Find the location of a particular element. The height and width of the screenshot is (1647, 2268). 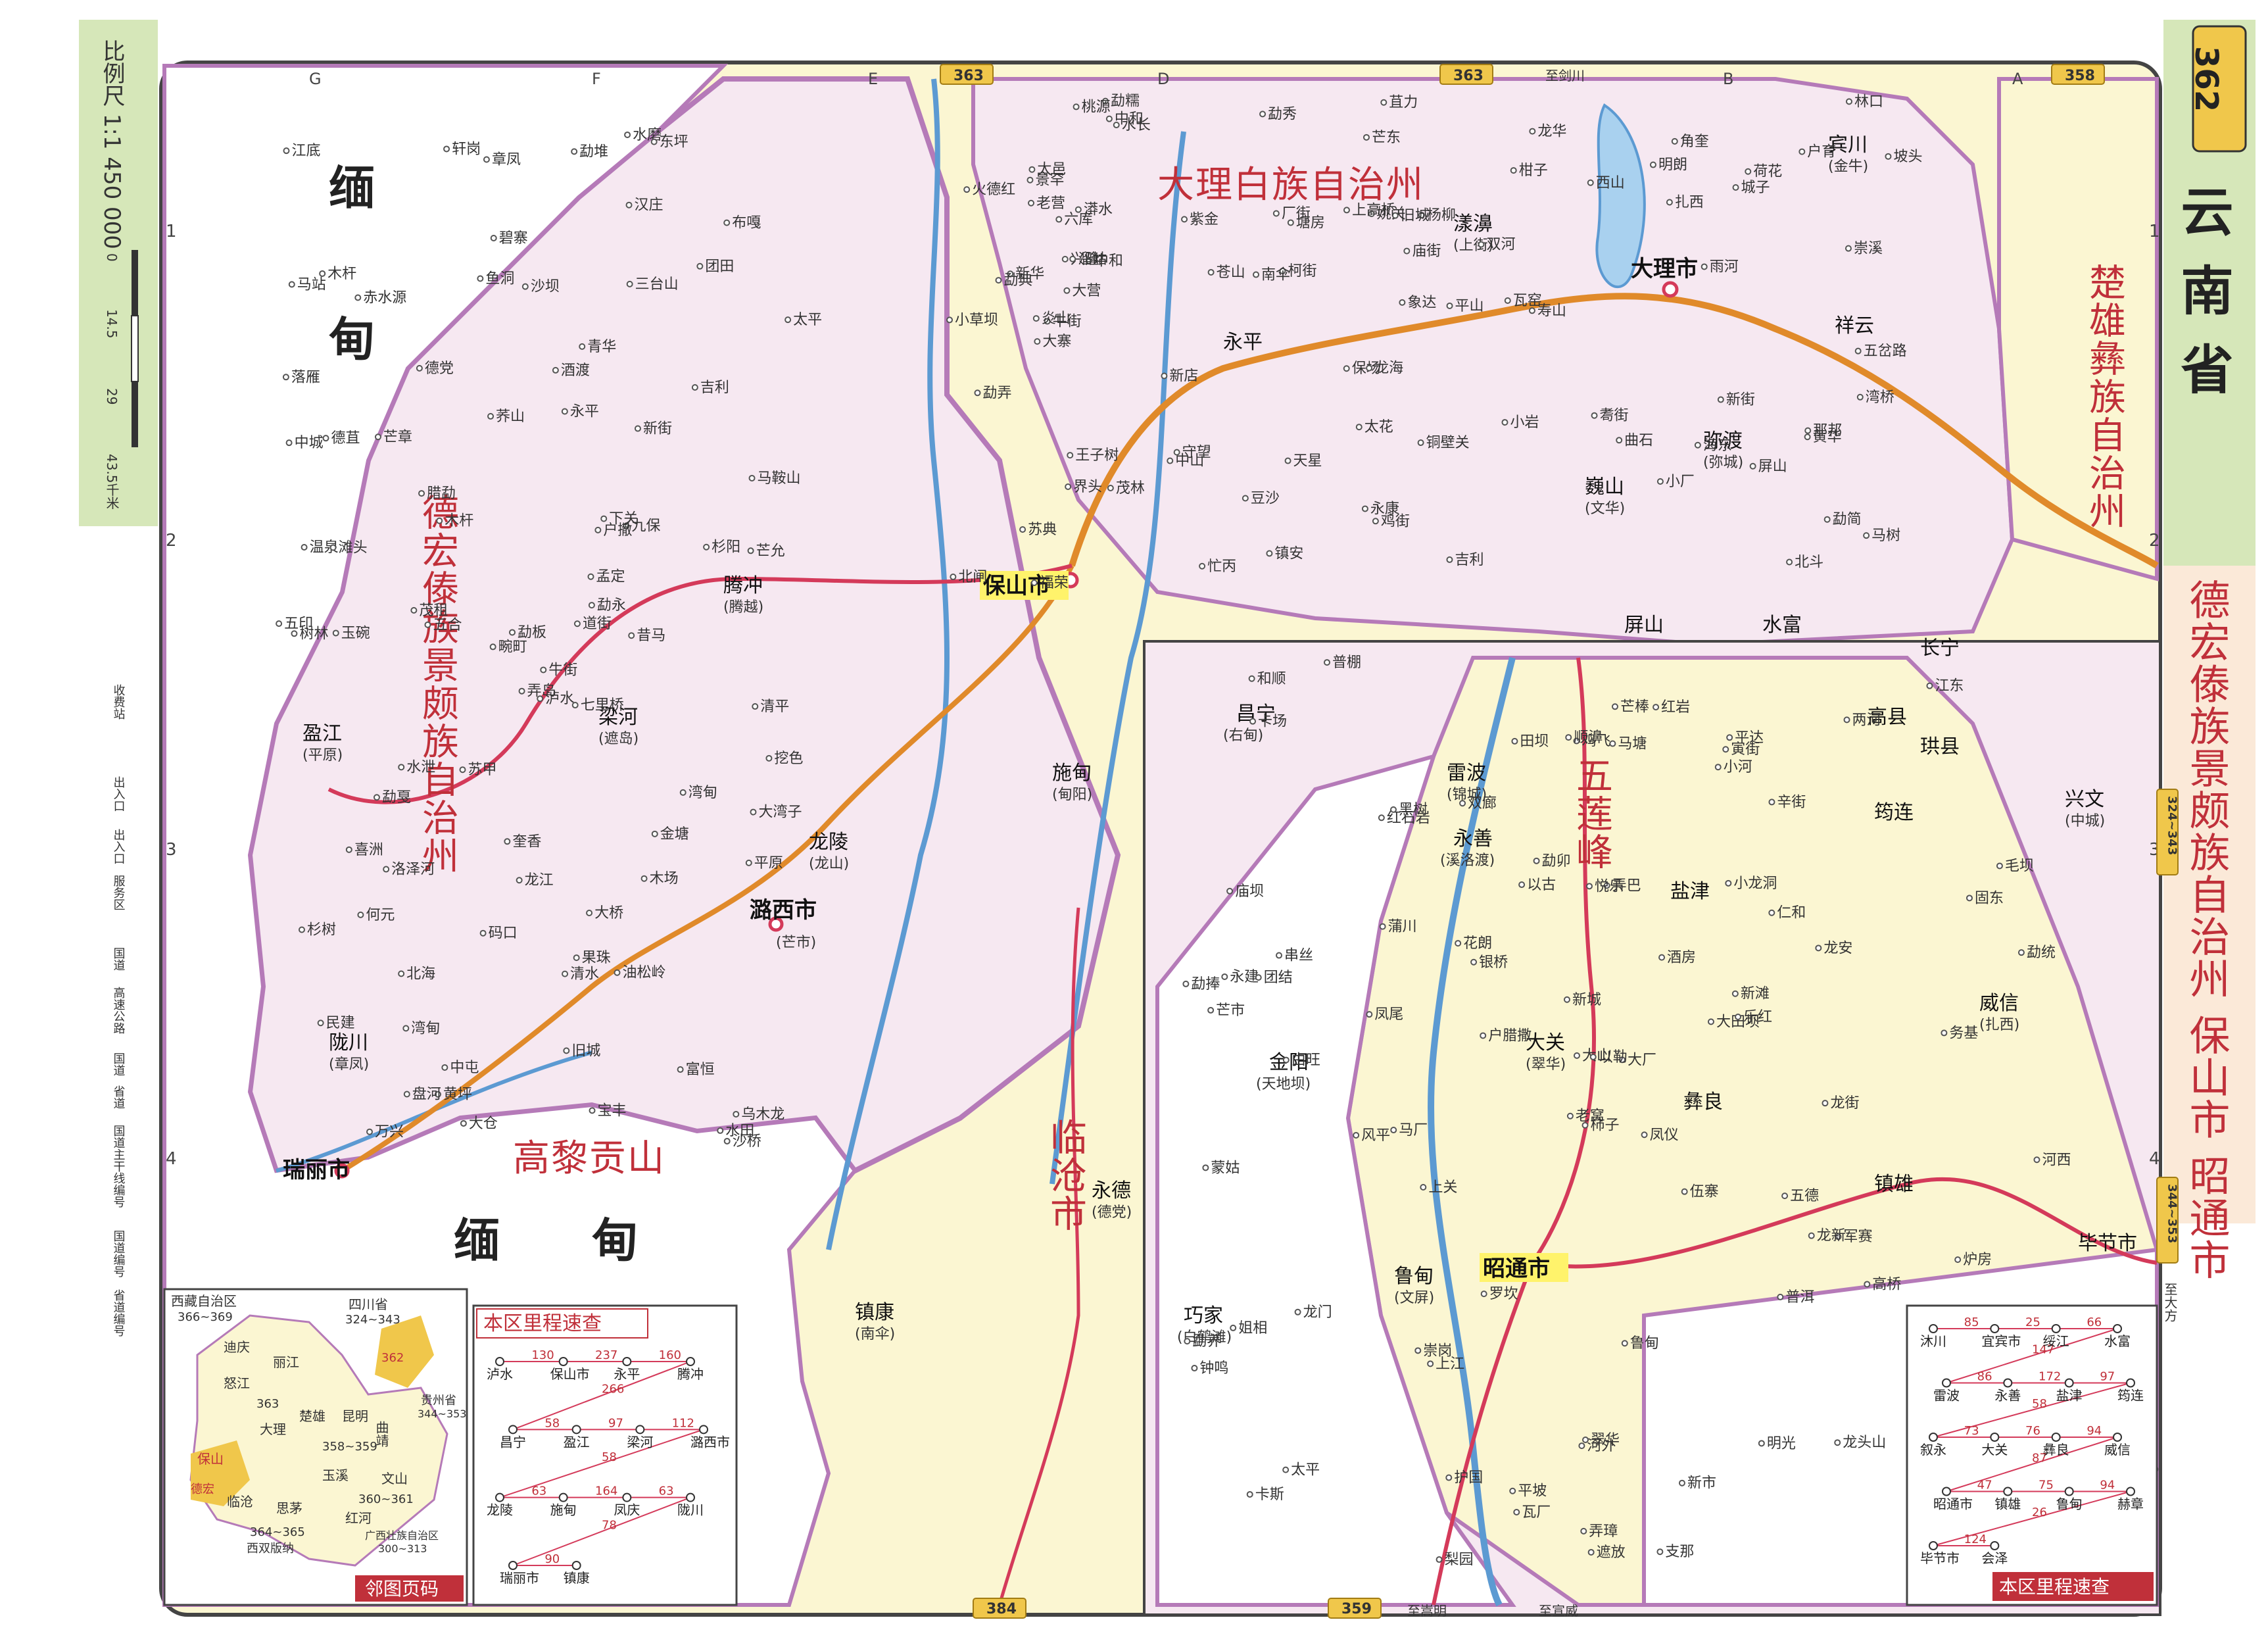

city-zhaotong: 昭通市 is located at coordinates (1524, 1267).